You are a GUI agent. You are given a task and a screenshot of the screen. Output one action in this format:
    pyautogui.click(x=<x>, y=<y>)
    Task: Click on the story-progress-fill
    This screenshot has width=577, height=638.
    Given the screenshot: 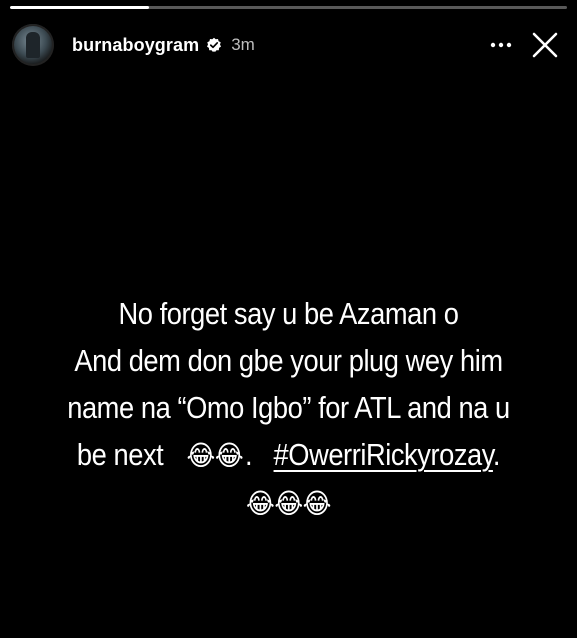 What is the action you would take?
    pyautogui.click(x=80, y=7)
    